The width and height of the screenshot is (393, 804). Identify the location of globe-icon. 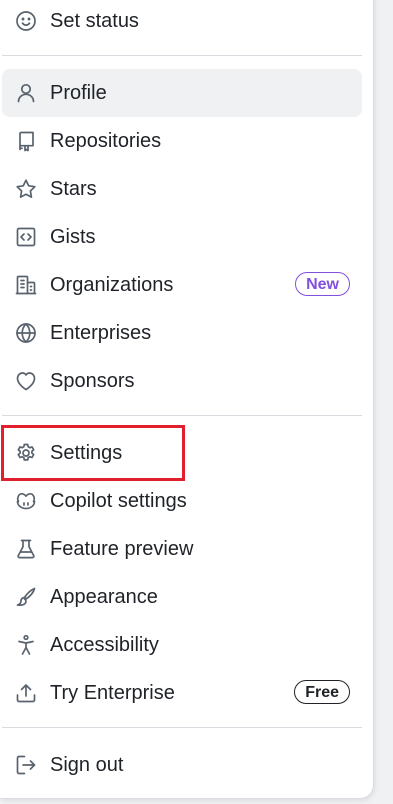
(26, 333).